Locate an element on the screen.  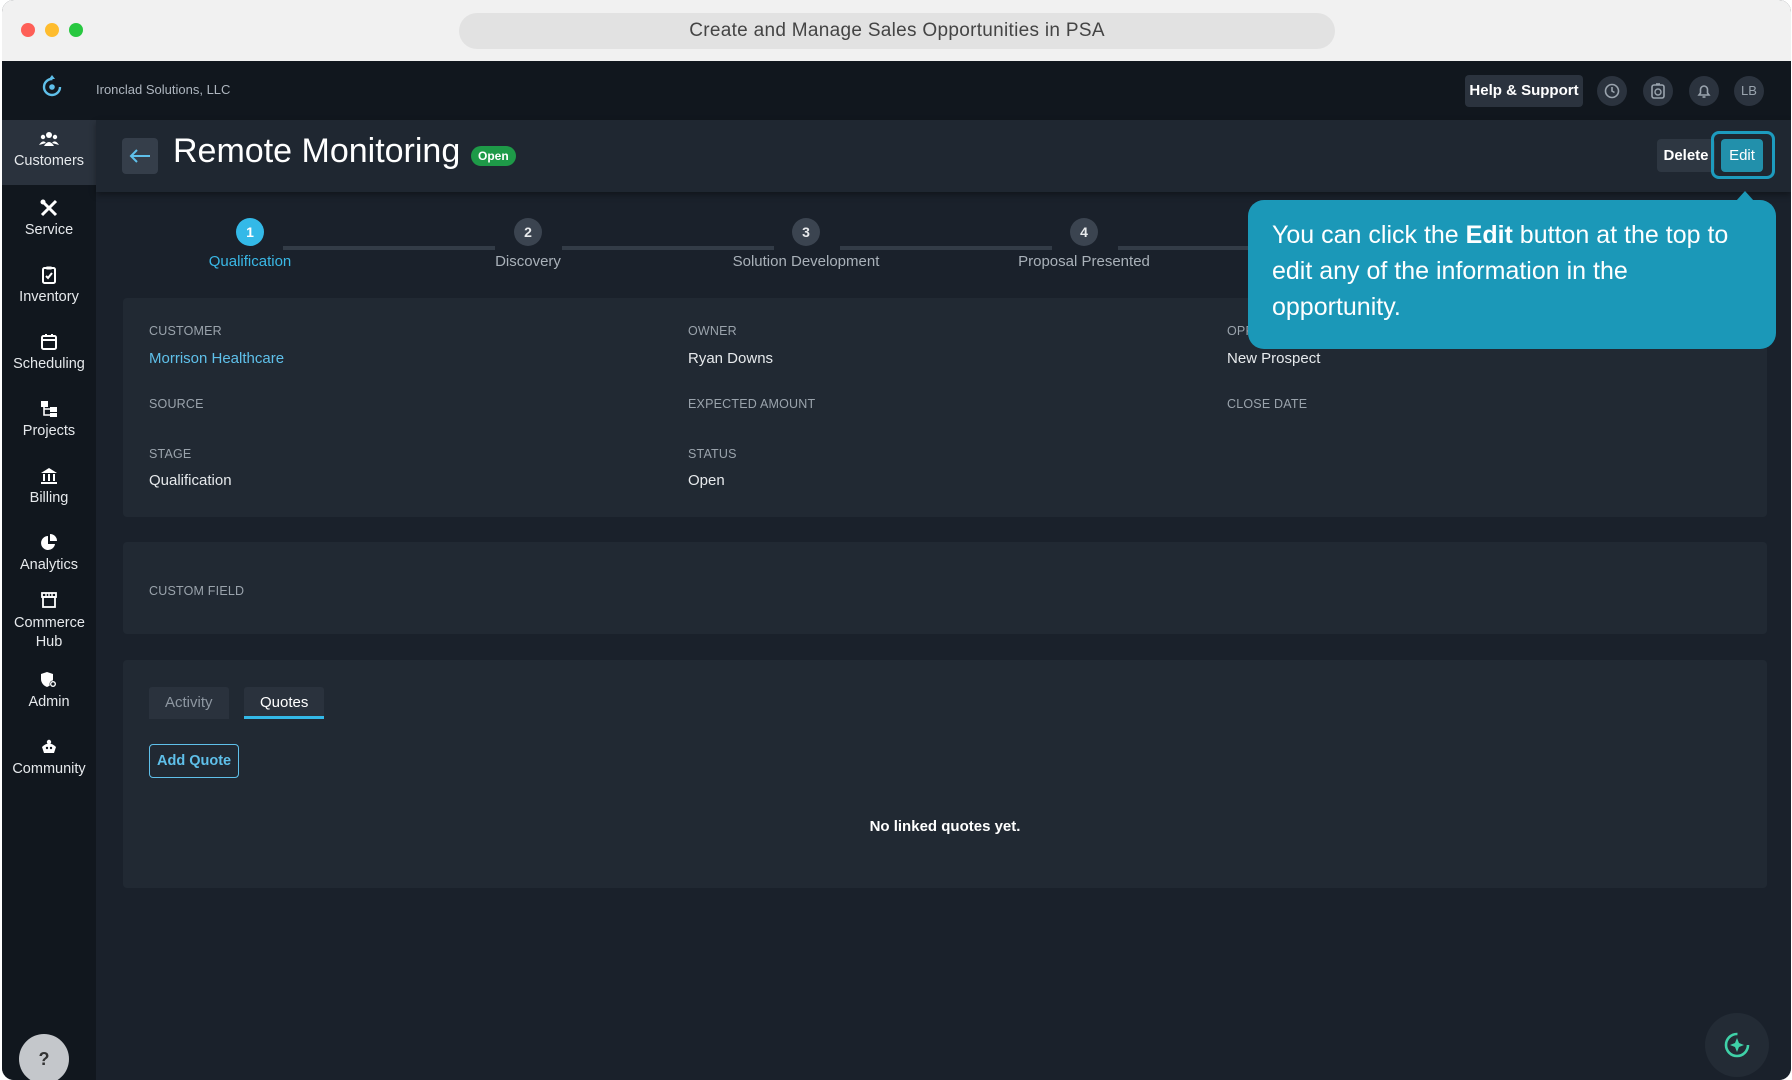
sidebar-item-label: Commerce Hub is located at coordinates (49, 632).